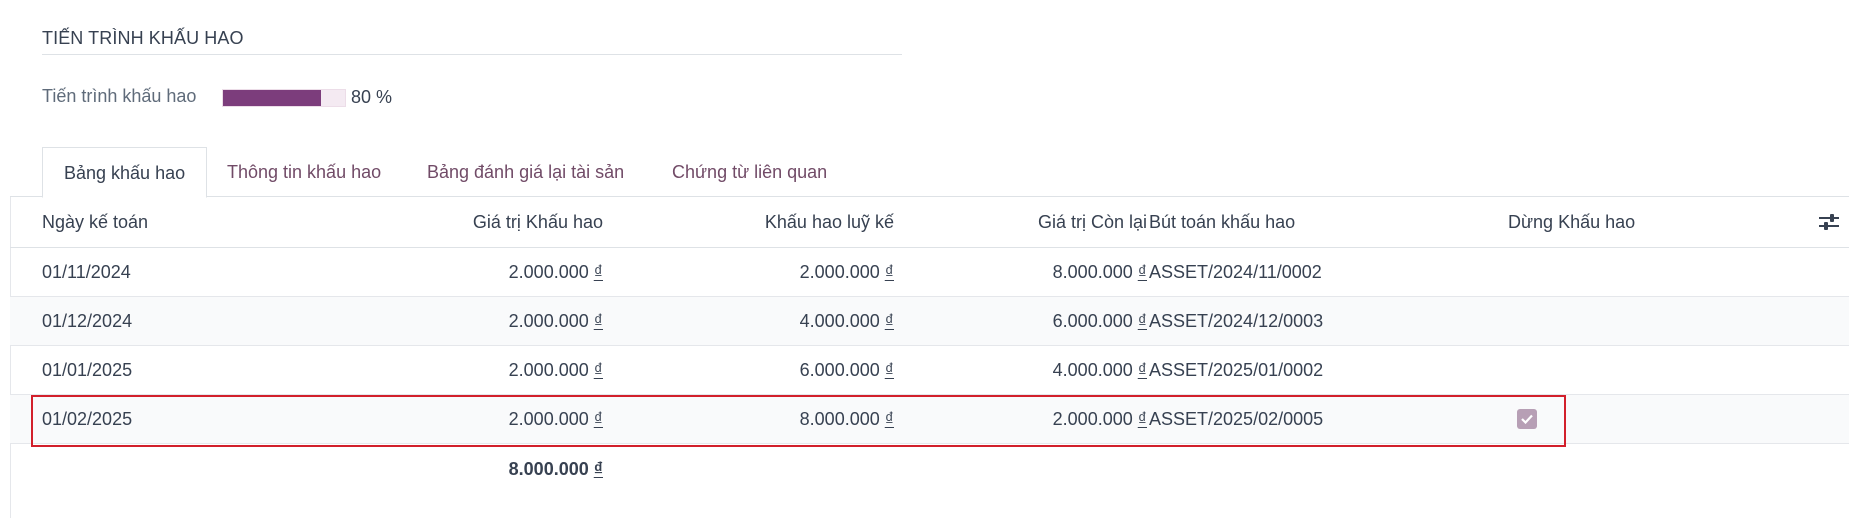 The height and width of the screenshot is (518, 1849). What do you see at coordinates (372, 97) in the screenshot?
I see `progress-value: 80 %` at bounding box center [372, 97].